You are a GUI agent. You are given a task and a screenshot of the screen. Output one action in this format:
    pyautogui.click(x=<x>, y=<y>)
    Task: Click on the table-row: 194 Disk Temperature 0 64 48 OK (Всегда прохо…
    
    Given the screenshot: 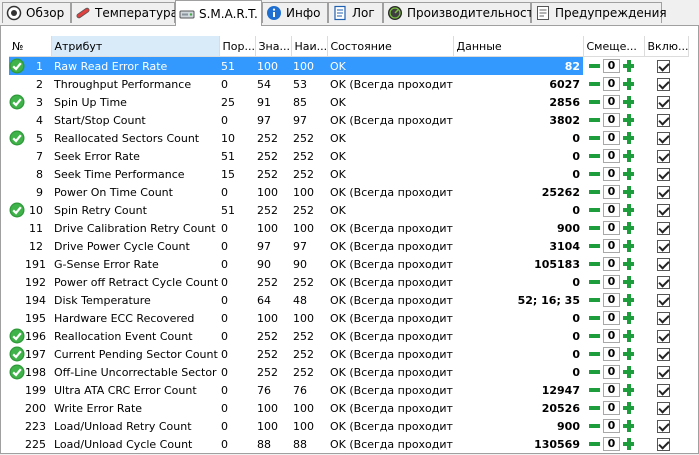 What is the action you would take?
    pyautogui.click(x=348, y=300)
    